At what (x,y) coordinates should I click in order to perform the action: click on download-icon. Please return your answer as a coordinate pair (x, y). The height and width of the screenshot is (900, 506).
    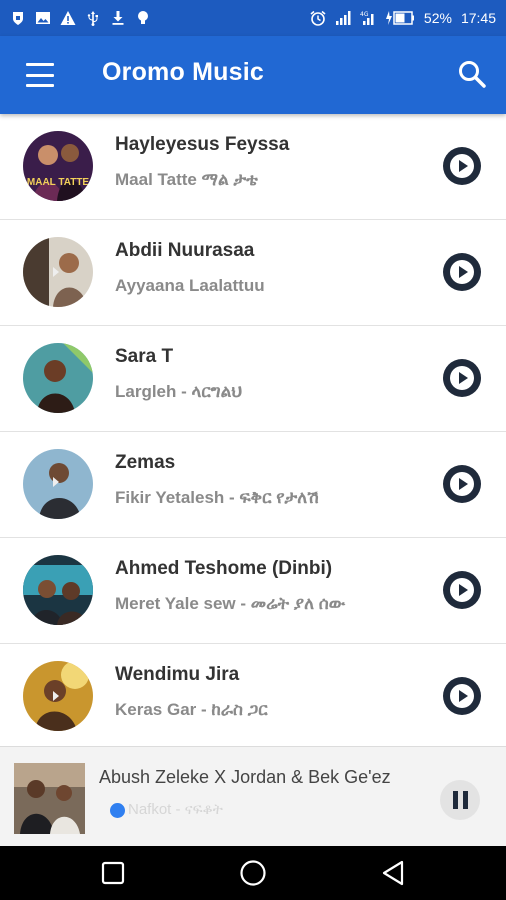
    Looking at the image, I should click on (118, 18).